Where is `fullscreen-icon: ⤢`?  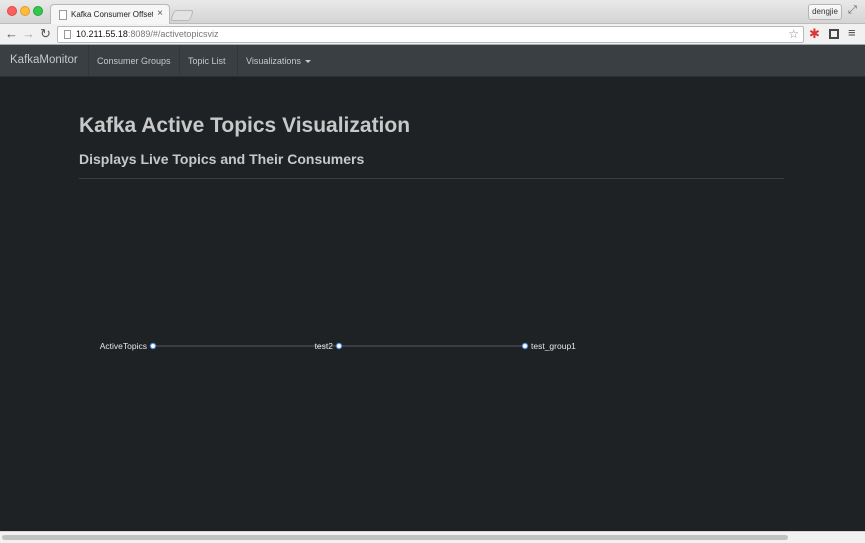
fullscreen-icon: ⤢ is located at coordinates (852, 10).